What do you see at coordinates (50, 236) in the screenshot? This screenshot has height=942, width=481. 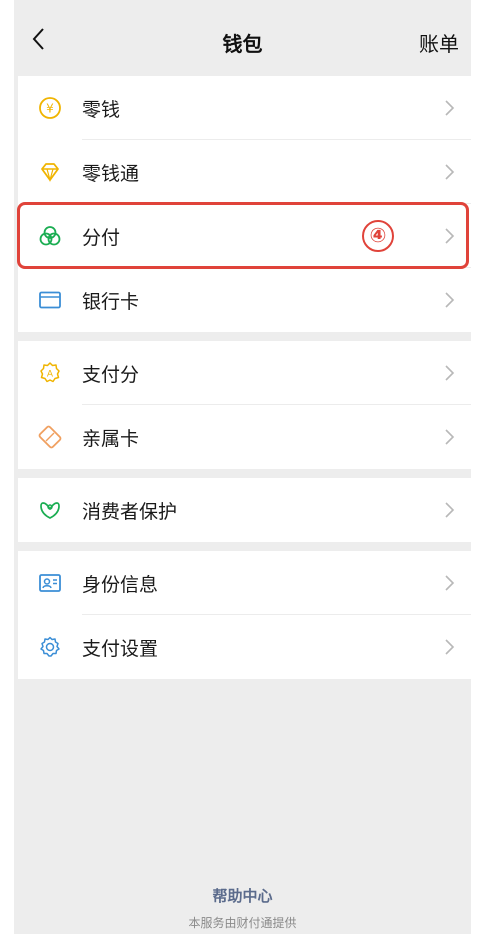 I see `fenfu-icon` at bounding box center [50, 236].